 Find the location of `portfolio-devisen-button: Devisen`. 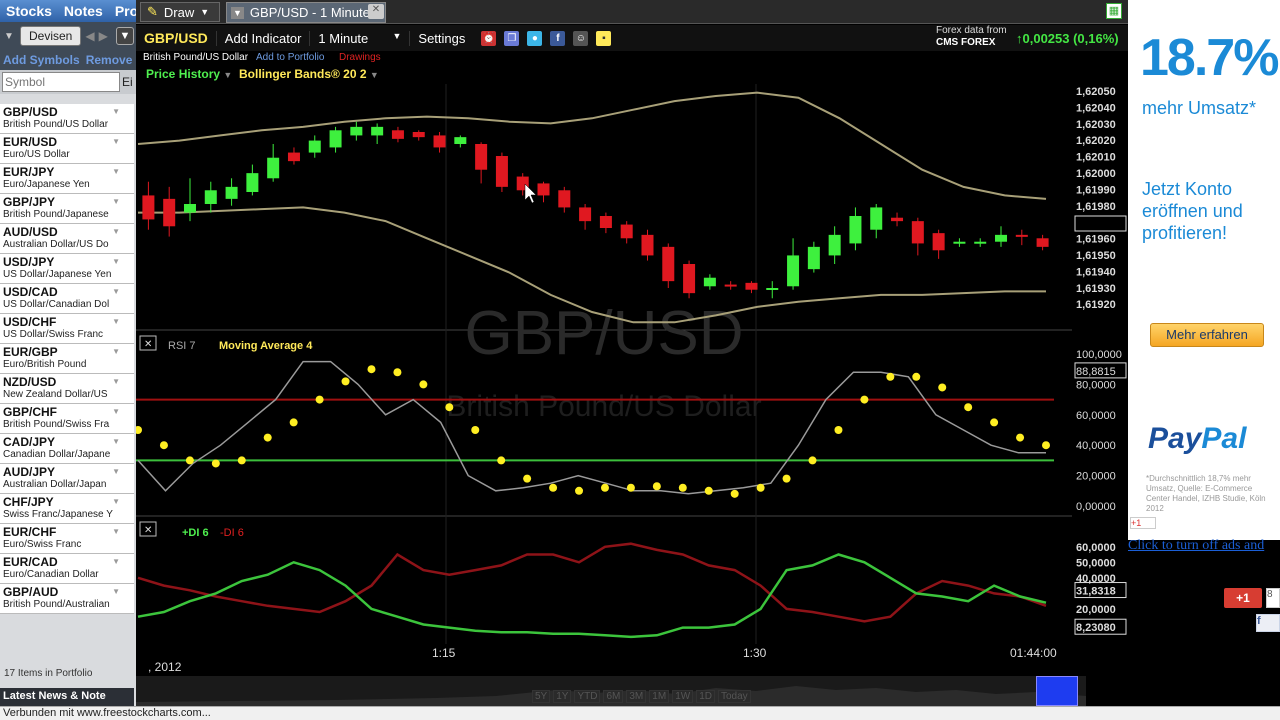

portfolio-devisen-button: Devisen is located at coordinates (51, 36).